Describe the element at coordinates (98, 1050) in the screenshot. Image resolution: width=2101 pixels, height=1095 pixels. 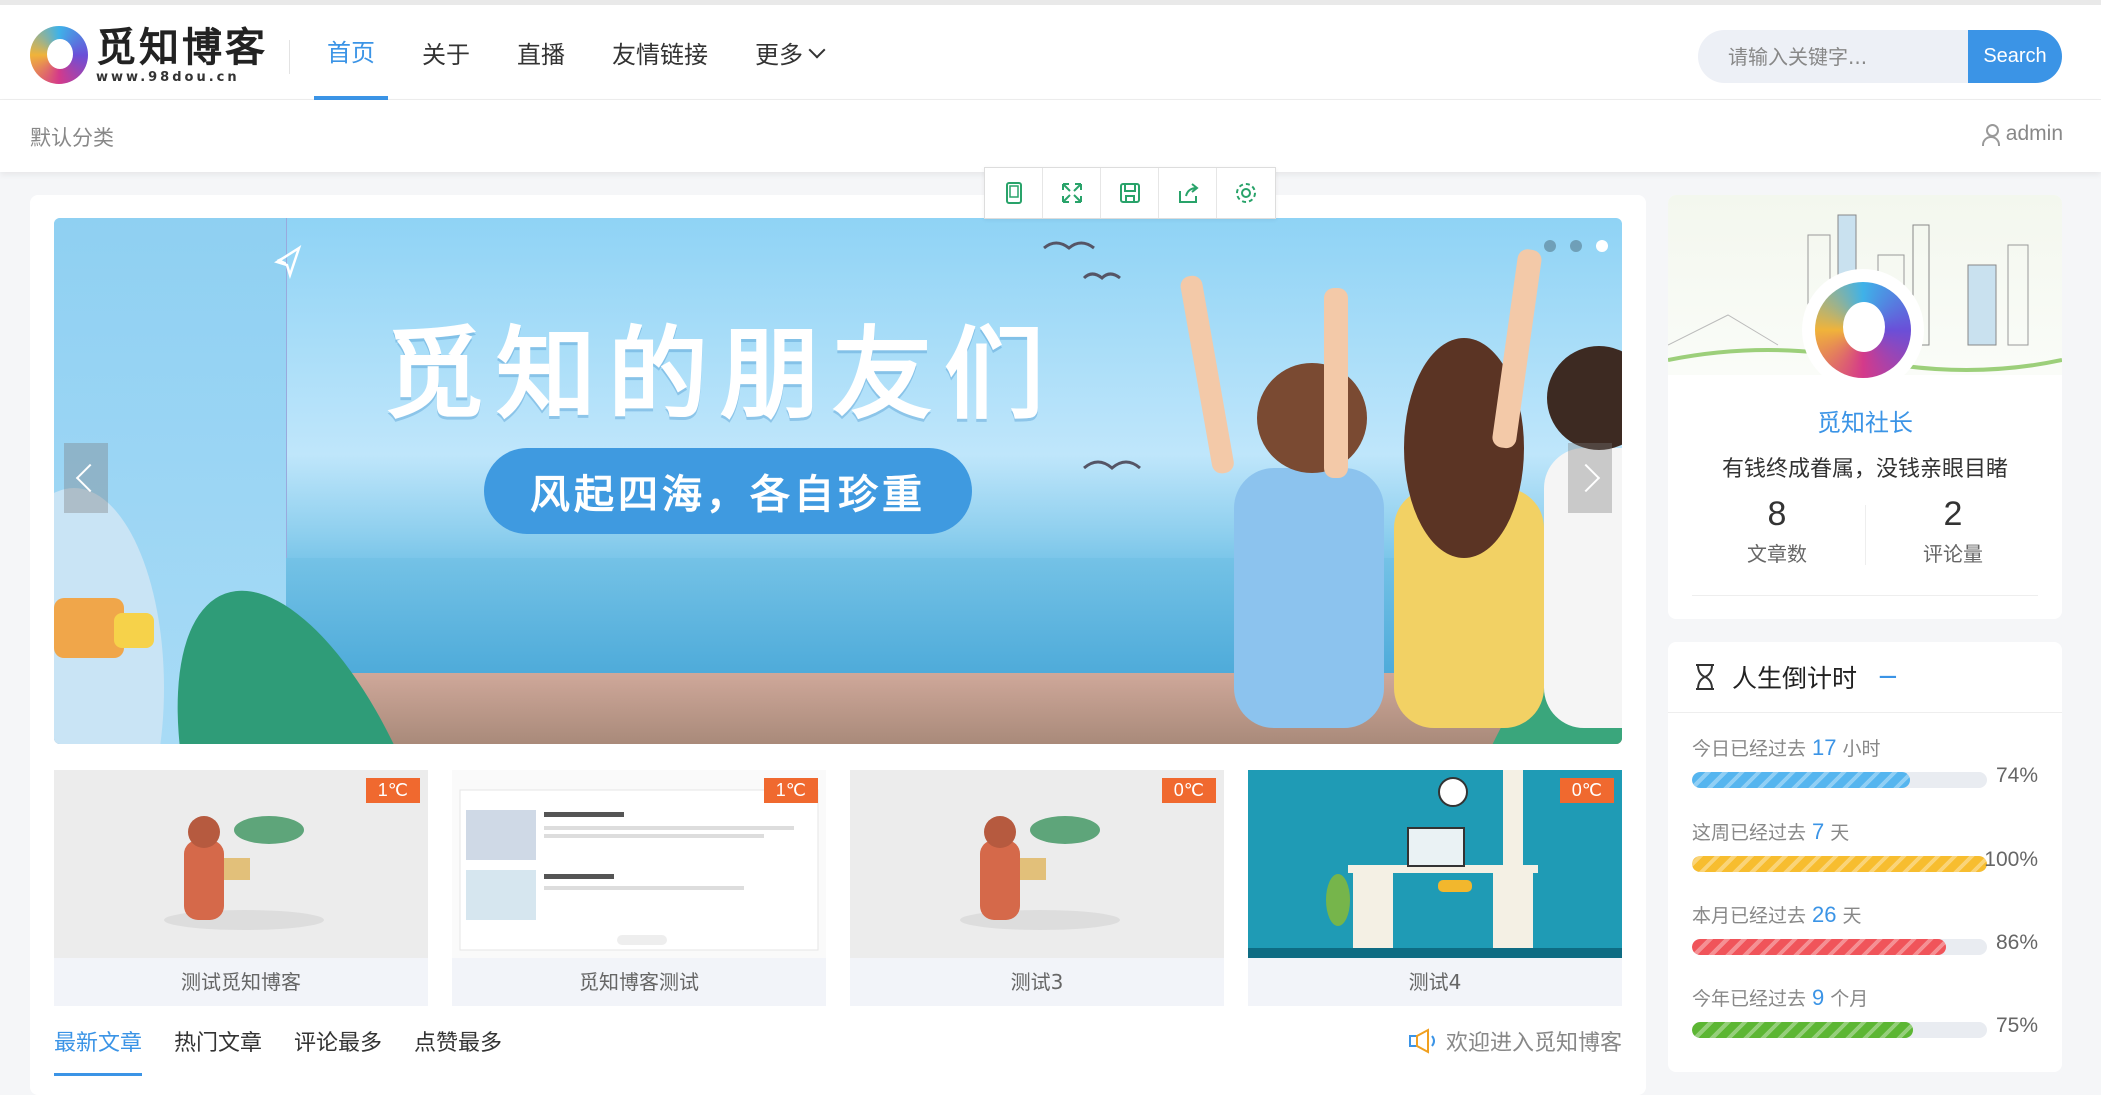
I see `tab-latest: 最新文章` at that location.